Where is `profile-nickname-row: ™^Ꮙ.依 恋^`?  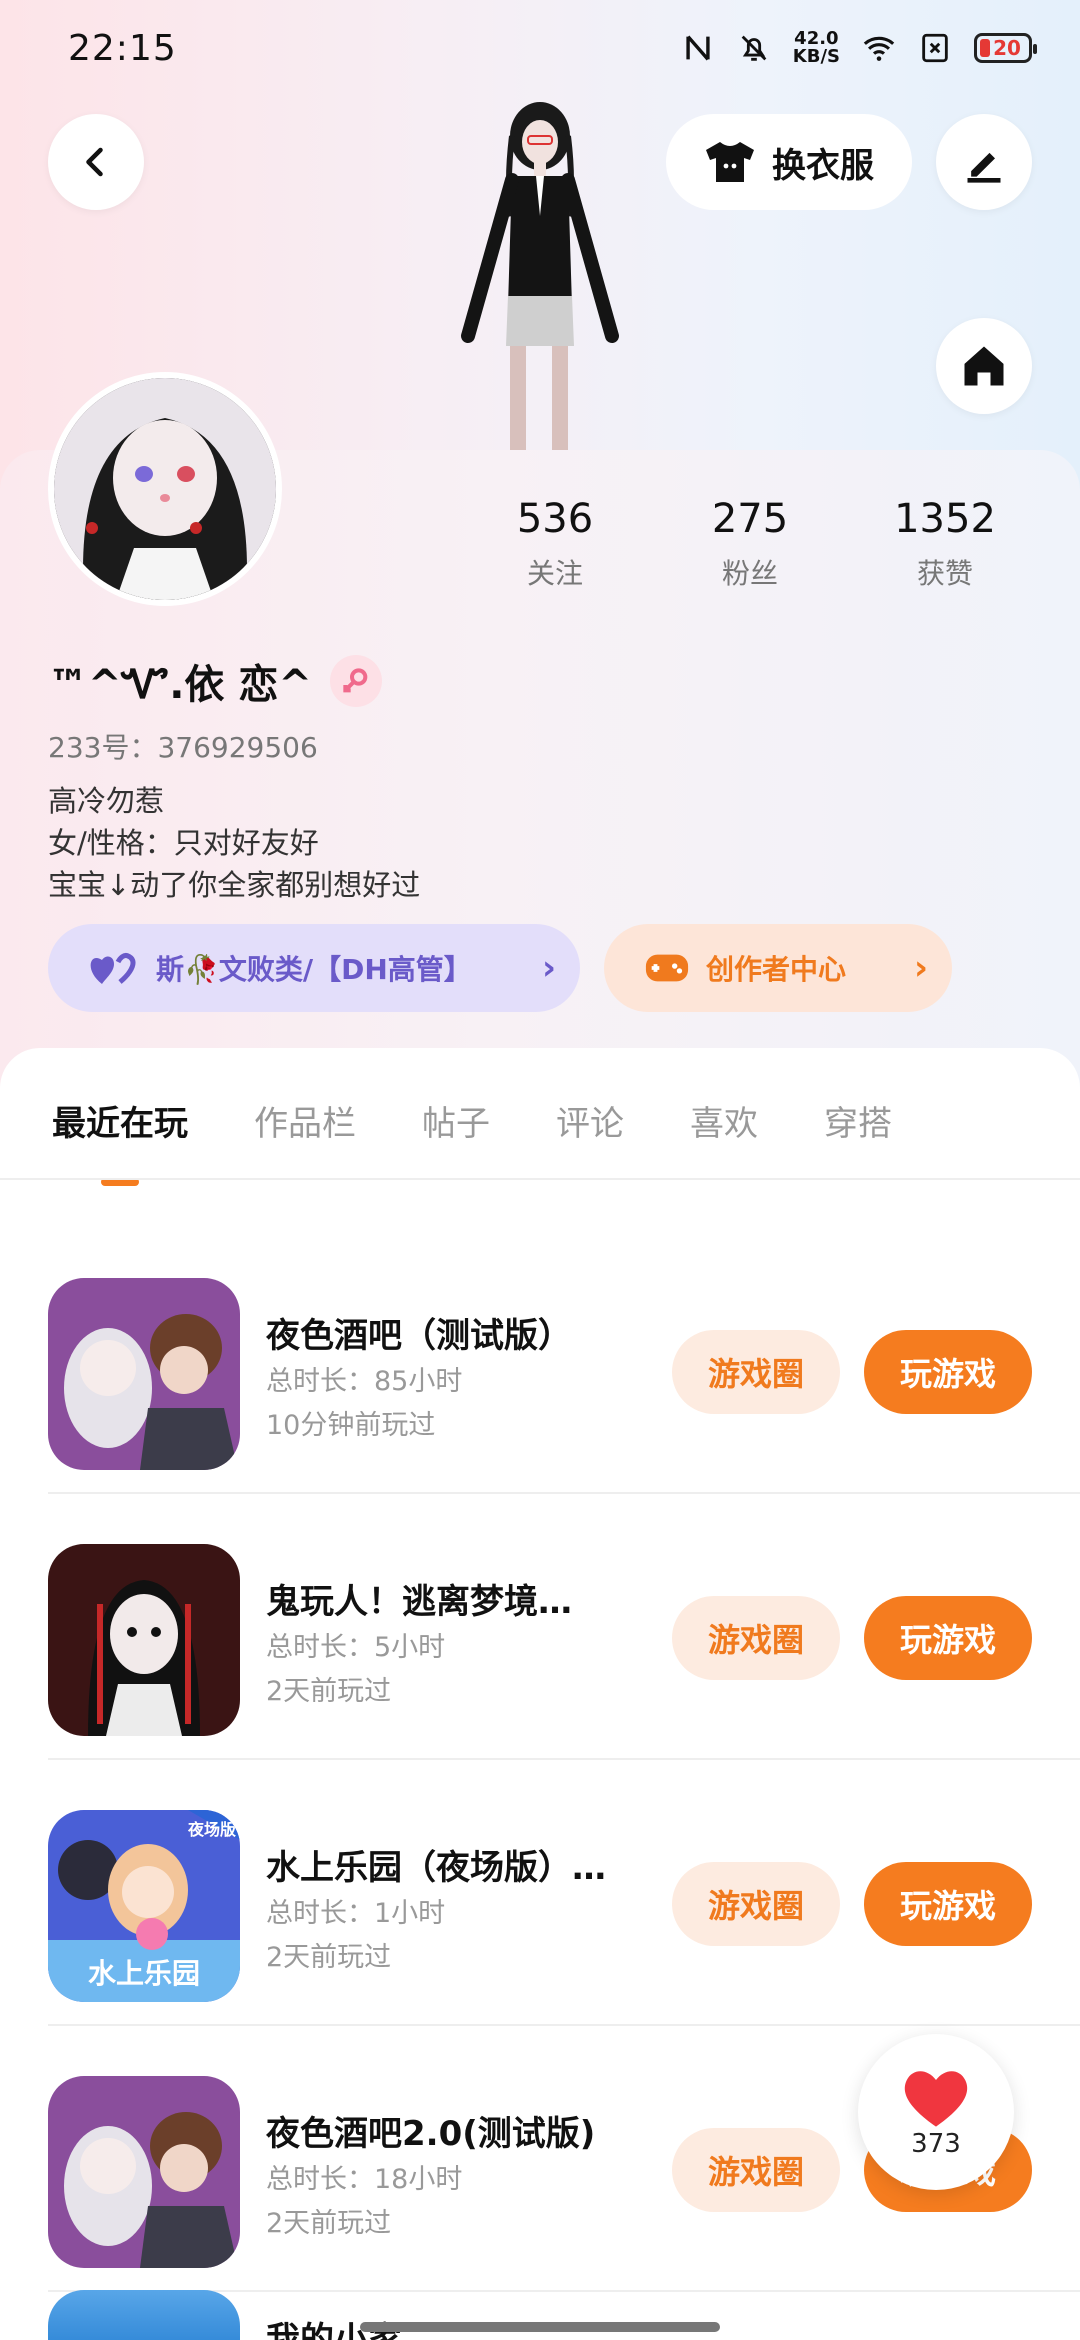
profile-nickname-row: ™^Ꮙ.依 恋^ is located at coordinates (215, 681).